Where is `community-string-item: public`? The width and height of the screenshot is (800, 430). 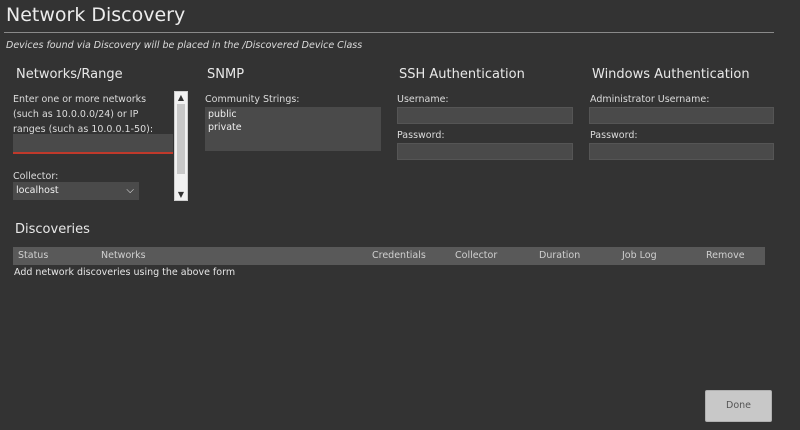
community-string-item: public is located at coordinates (222, 114).